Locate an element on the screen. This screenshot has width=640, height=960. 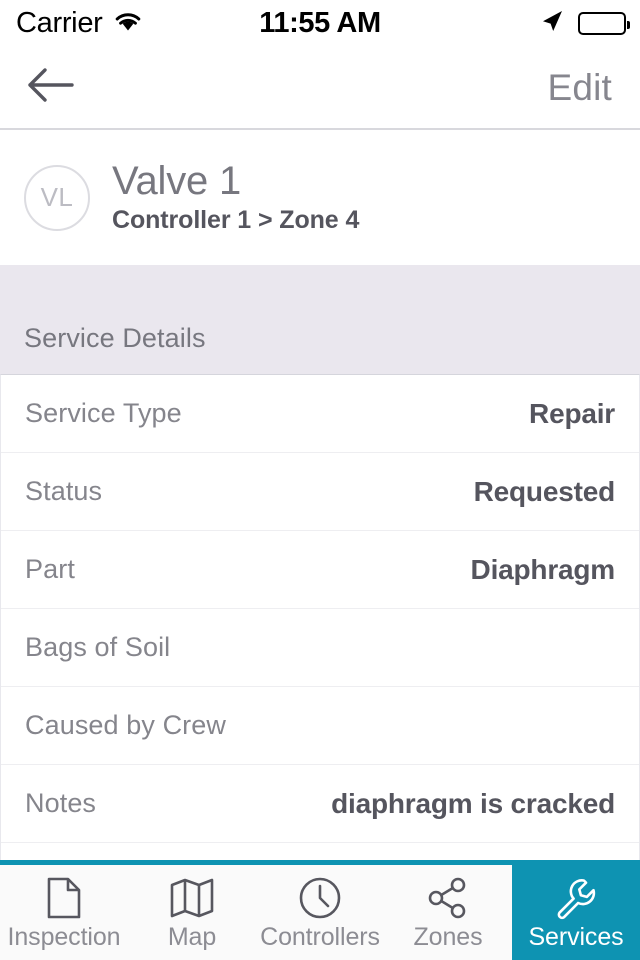
clock-icon is located at coordinates (320, 898).